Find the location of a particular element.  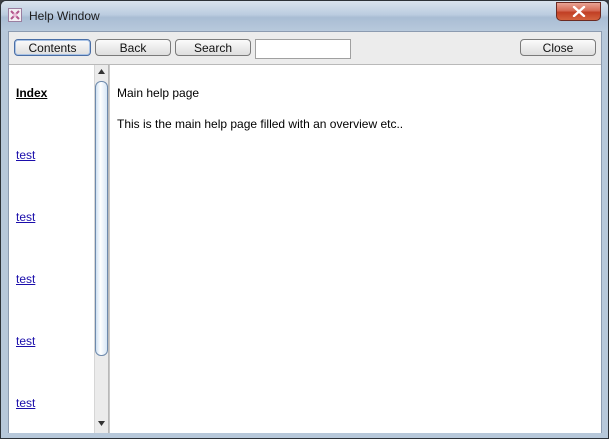

search-input is located at coordinates (303, 49).